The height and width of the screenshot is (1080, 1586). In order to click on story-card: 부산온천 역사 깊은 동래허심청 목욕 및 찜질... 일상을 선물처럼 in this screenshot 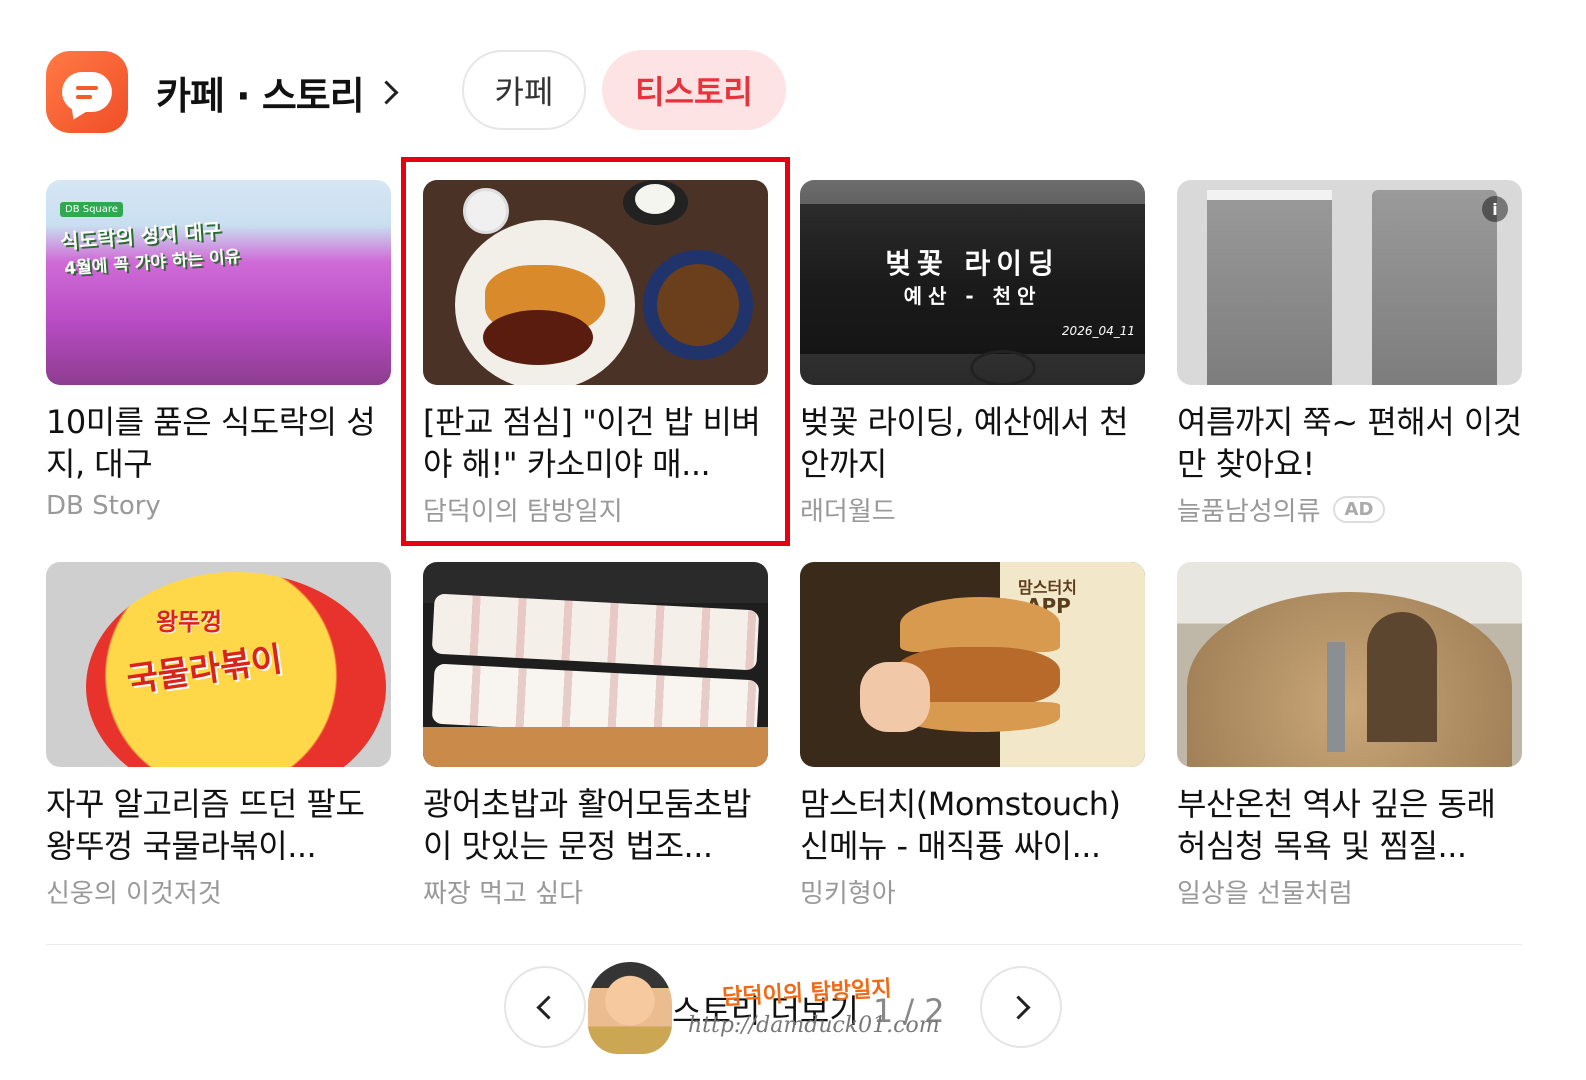, I will do `click(1349, 736)`.